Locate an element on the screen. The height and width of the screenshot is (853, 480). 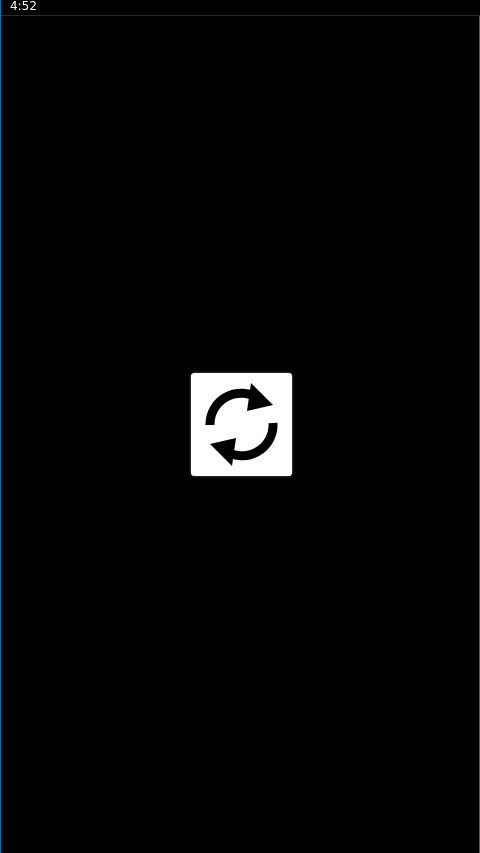
refresh-icon is located at coordinates (241, 424).